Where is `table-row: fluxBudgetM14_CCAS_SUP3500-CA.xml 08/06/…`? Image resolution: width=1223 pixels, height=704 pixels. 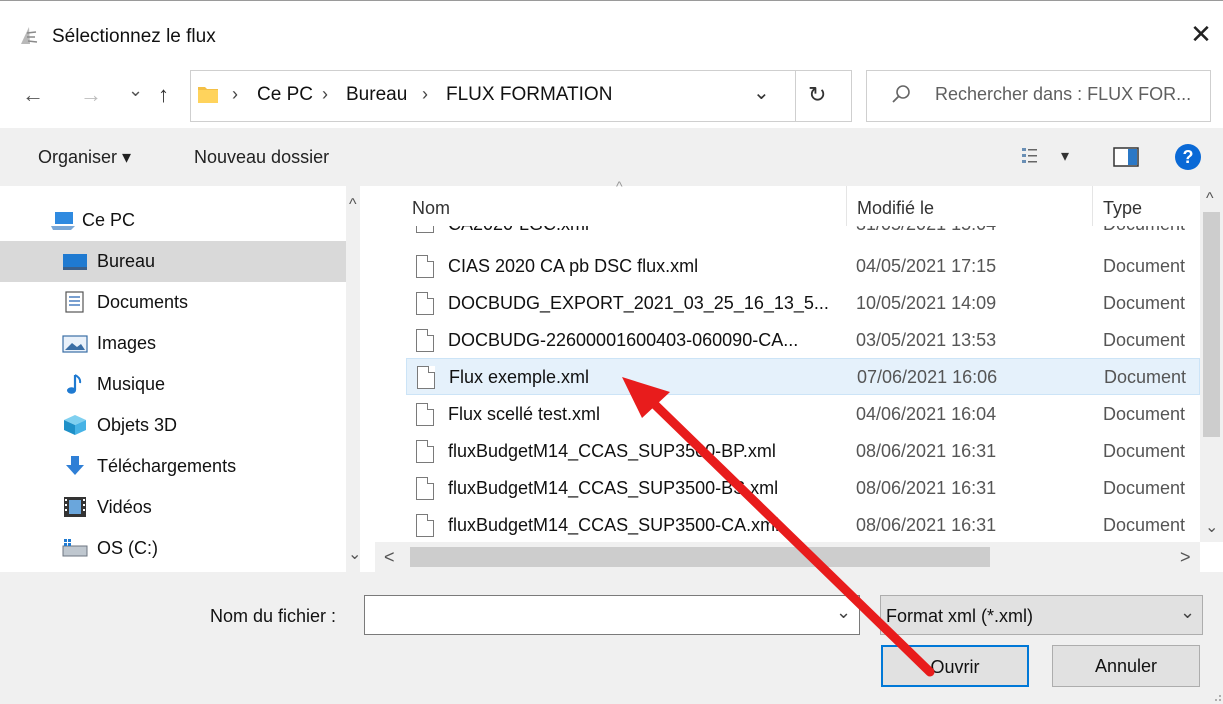 table-row: fluxBudgetM14_CCAS_SUP3500-CA.xml 08/06/… is located at coordinates (803, 525).